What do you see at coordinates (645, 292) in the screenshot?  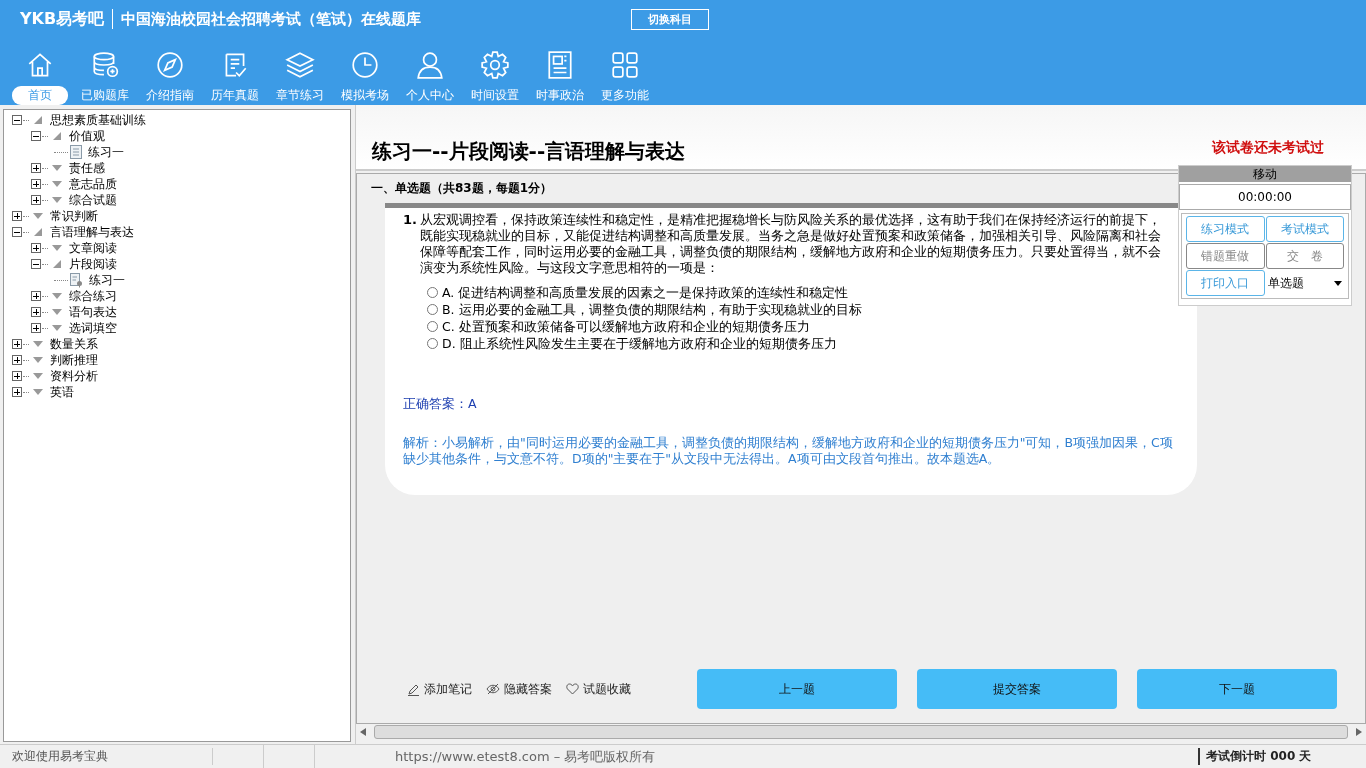 I see `option-text: A. 促进结构调整和高质量发展的因素之一是保持政策的连续性和稳定性` at bounding box center [645, 292].